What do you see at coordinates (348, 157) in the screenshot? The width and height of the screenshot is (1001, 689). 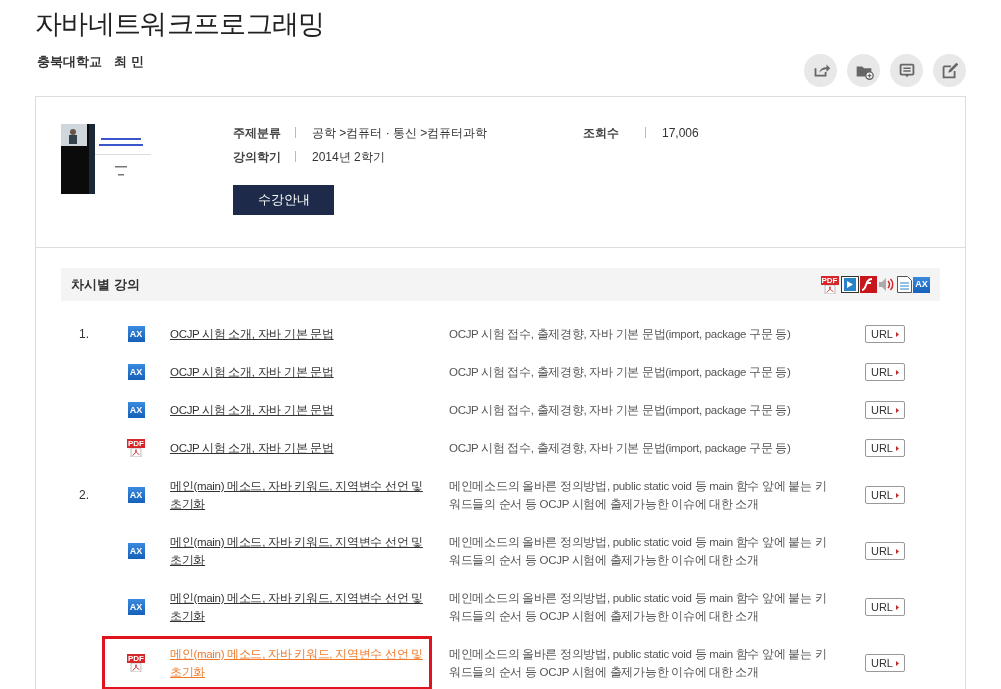 I see `field-value: 2014년 2학기` at bounding box center [348, 157].